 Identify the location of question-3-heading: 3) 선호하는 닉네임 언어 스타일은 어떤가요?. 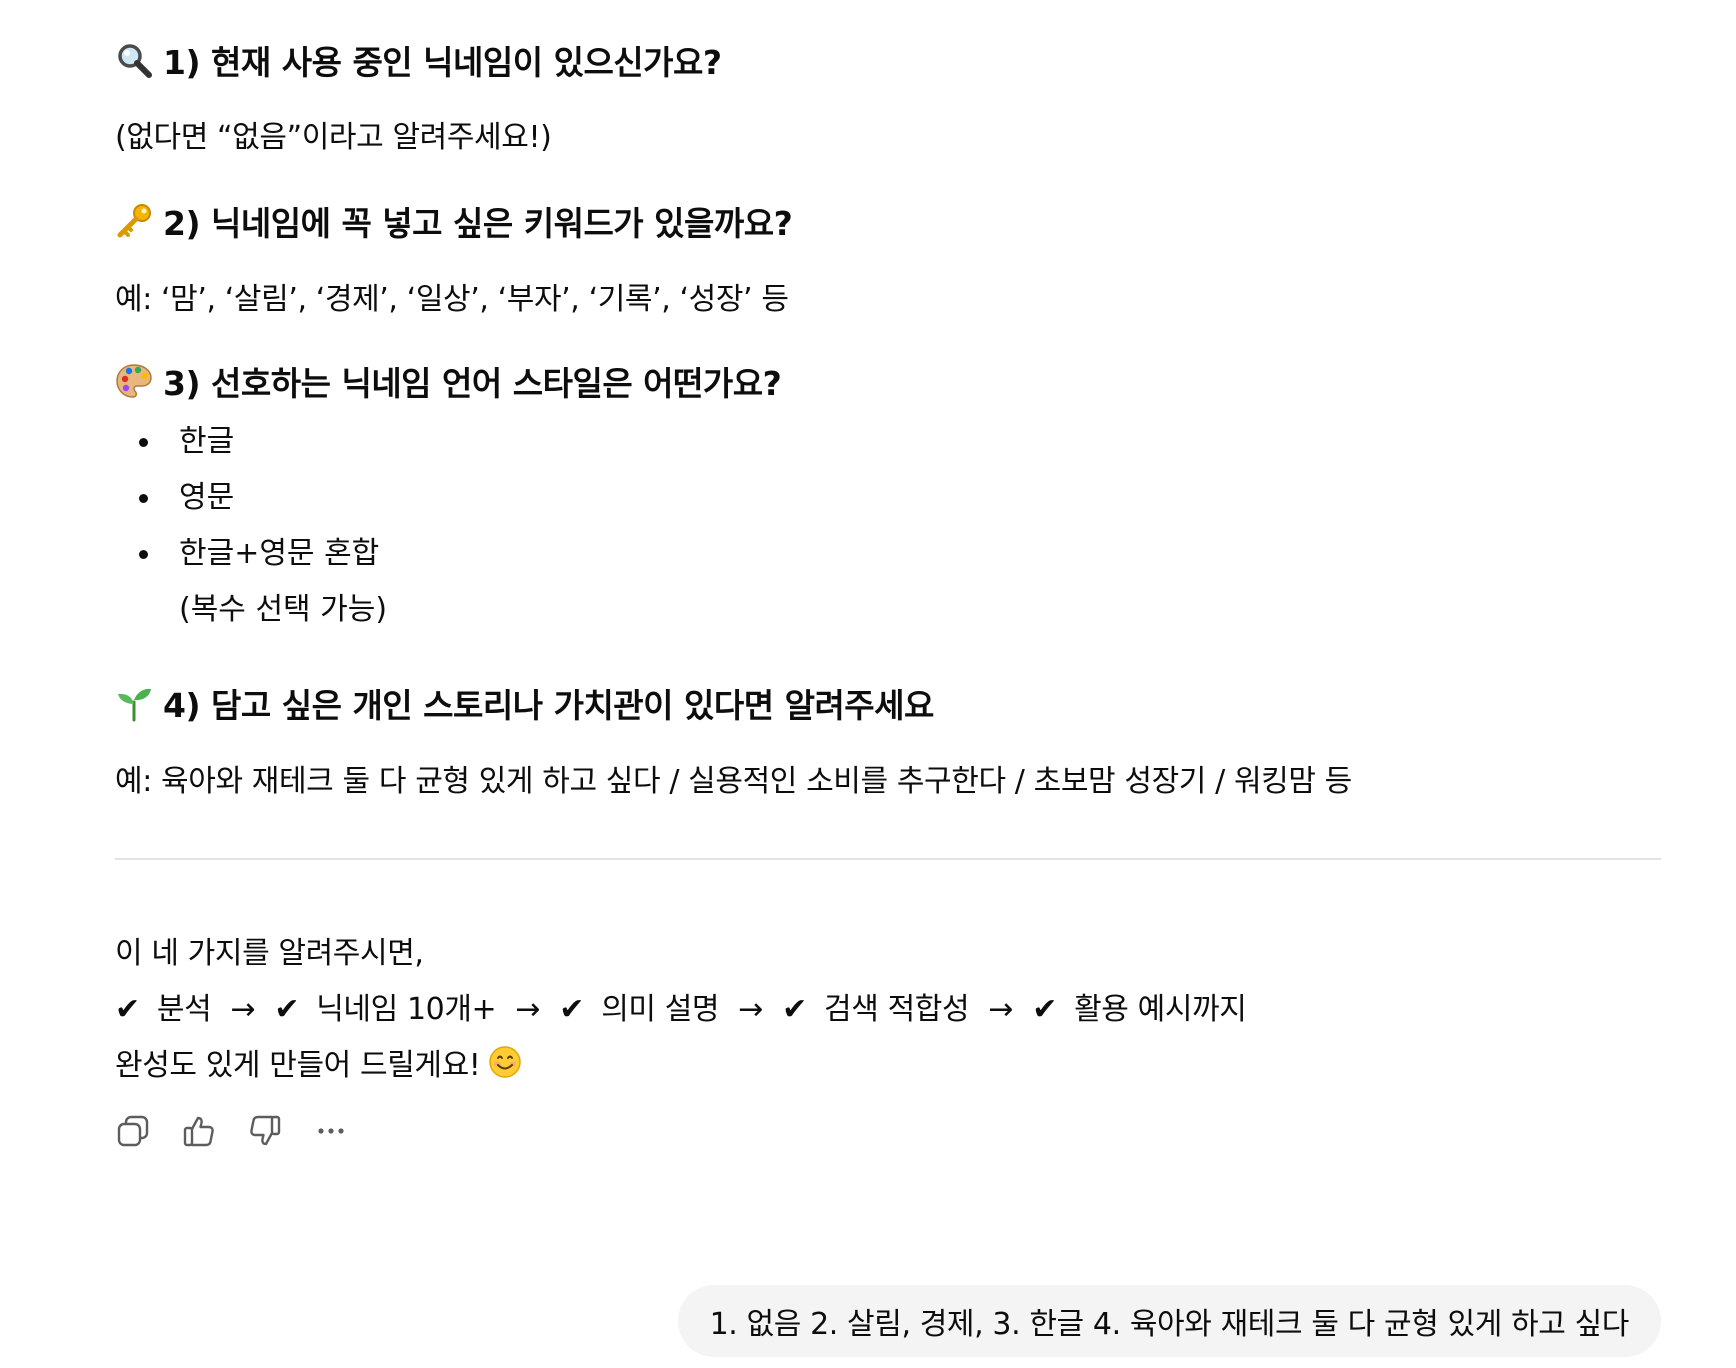
(448, 381).